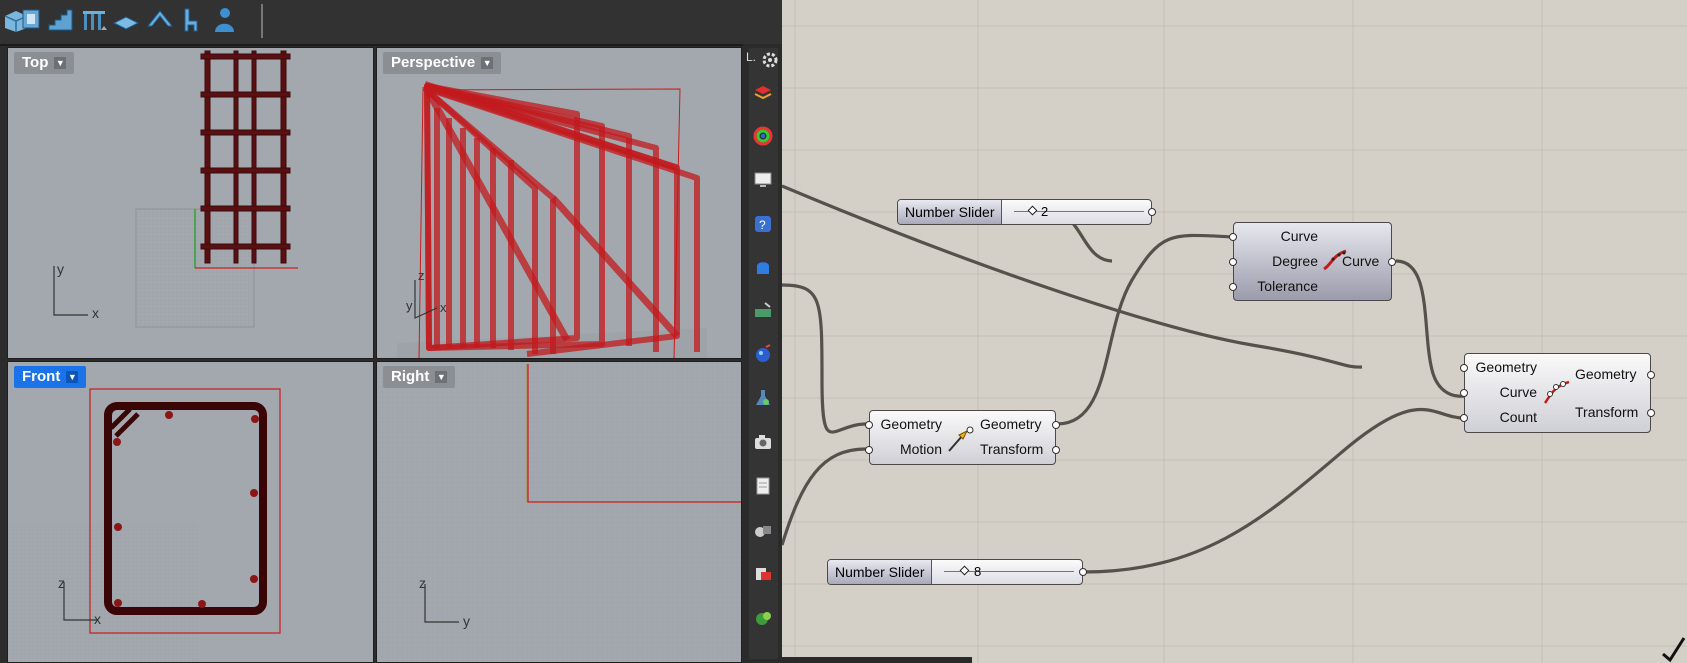  I want to click on stairs-icon, so click(60, 20).